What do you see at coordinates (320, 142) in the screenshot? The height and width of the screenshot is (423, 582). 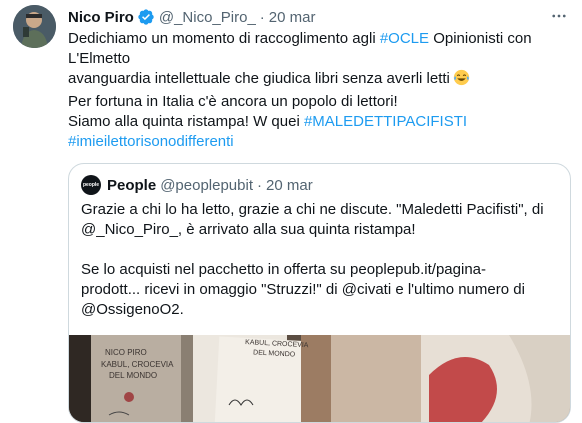 I see `text-line: #imieilettorisonodifferenti` at bounding box center [320, 142].